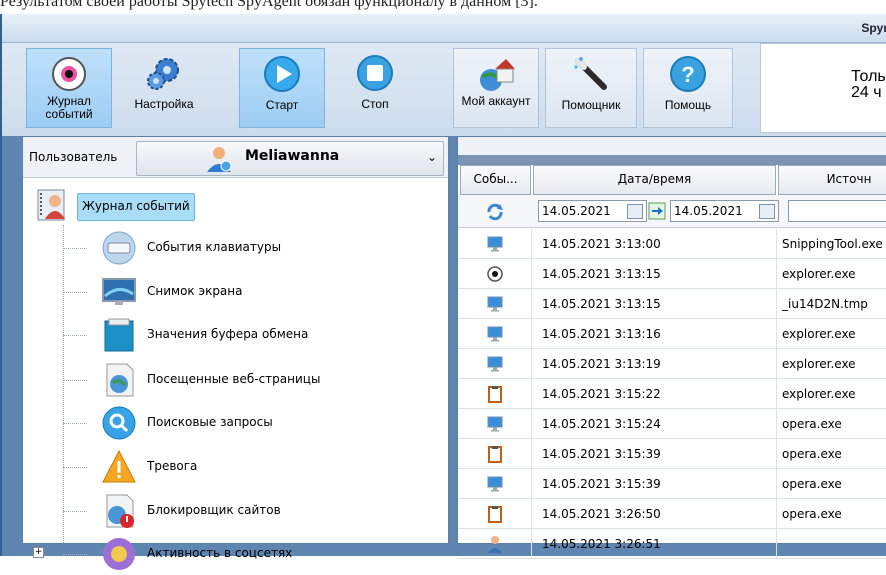 The height and width of the screenshot is (575, 886). Describe the element at coordinates (282, 88) in the screenshot. I see `start-button: Старт` at that location.